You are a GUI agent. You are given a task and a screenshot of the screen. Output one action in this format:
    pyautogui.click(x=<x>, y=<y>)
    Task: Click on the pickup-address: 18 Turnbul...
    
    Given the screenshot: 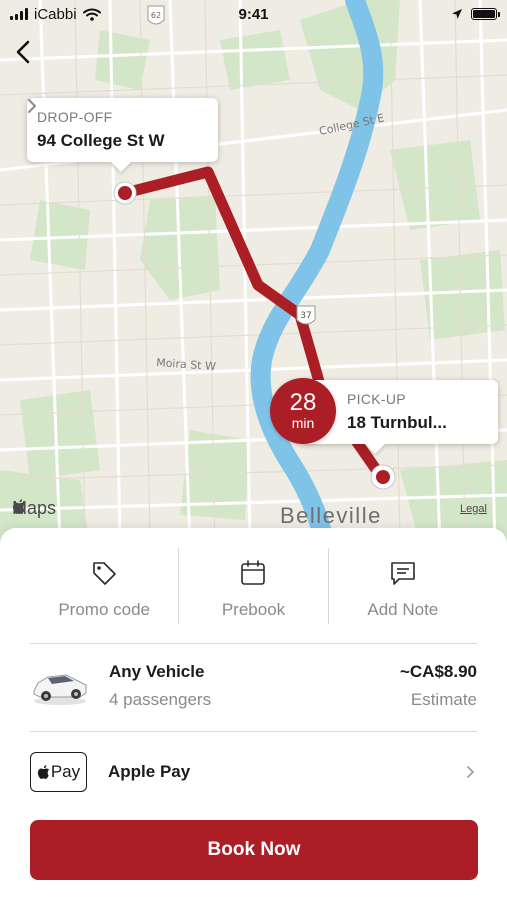 What is the action you would take?
    pyautogui.click(x=397, y=422)
    